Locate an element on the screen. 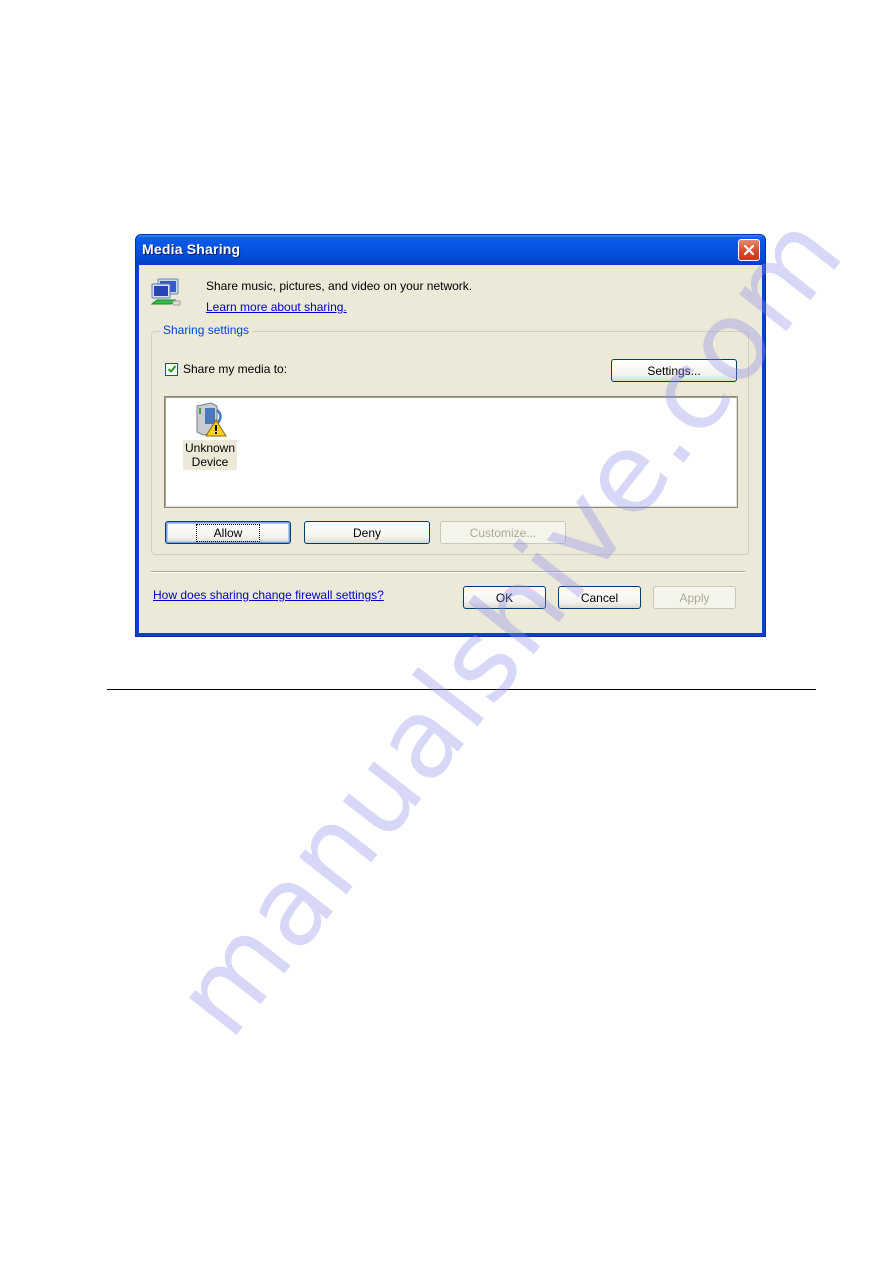 This screenshot has height=1263, width=893. apply-button-label: Apply is located at coordinates (694, 597).